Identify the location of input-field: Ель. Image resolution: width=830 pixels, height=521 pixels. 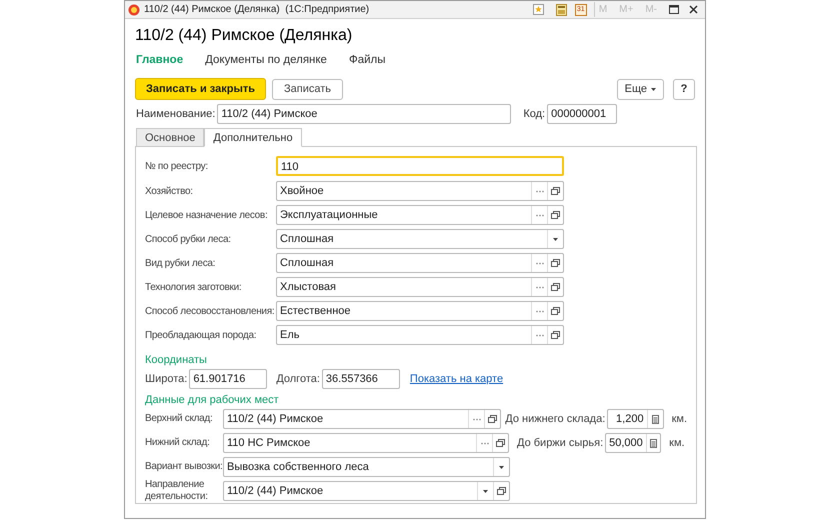
(420, 335).